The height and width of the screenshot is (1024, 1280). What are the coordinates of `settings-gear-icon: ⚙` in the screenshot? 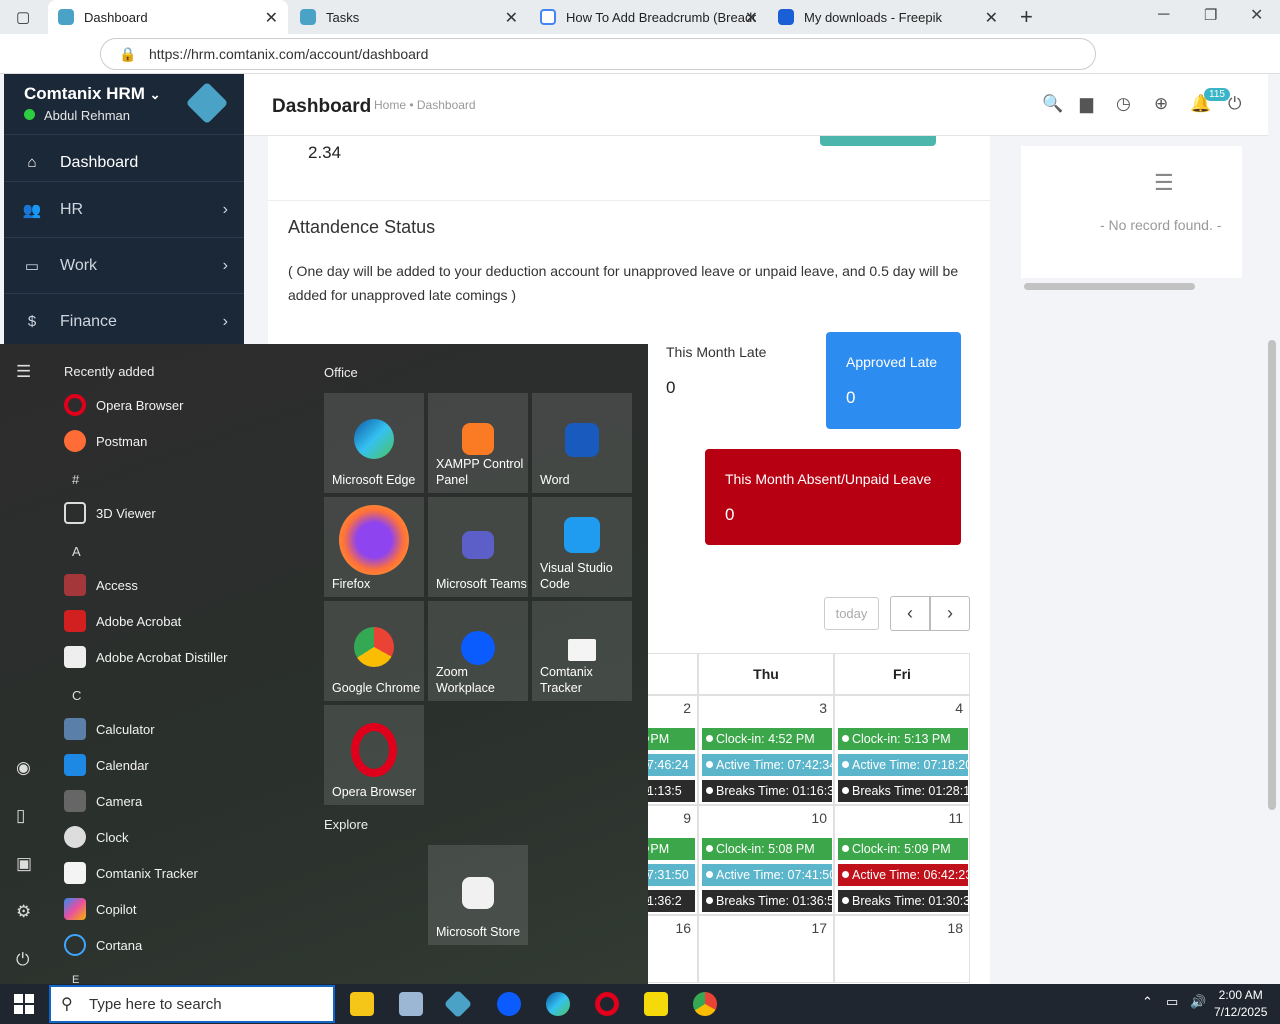 It's located at (23, 912).